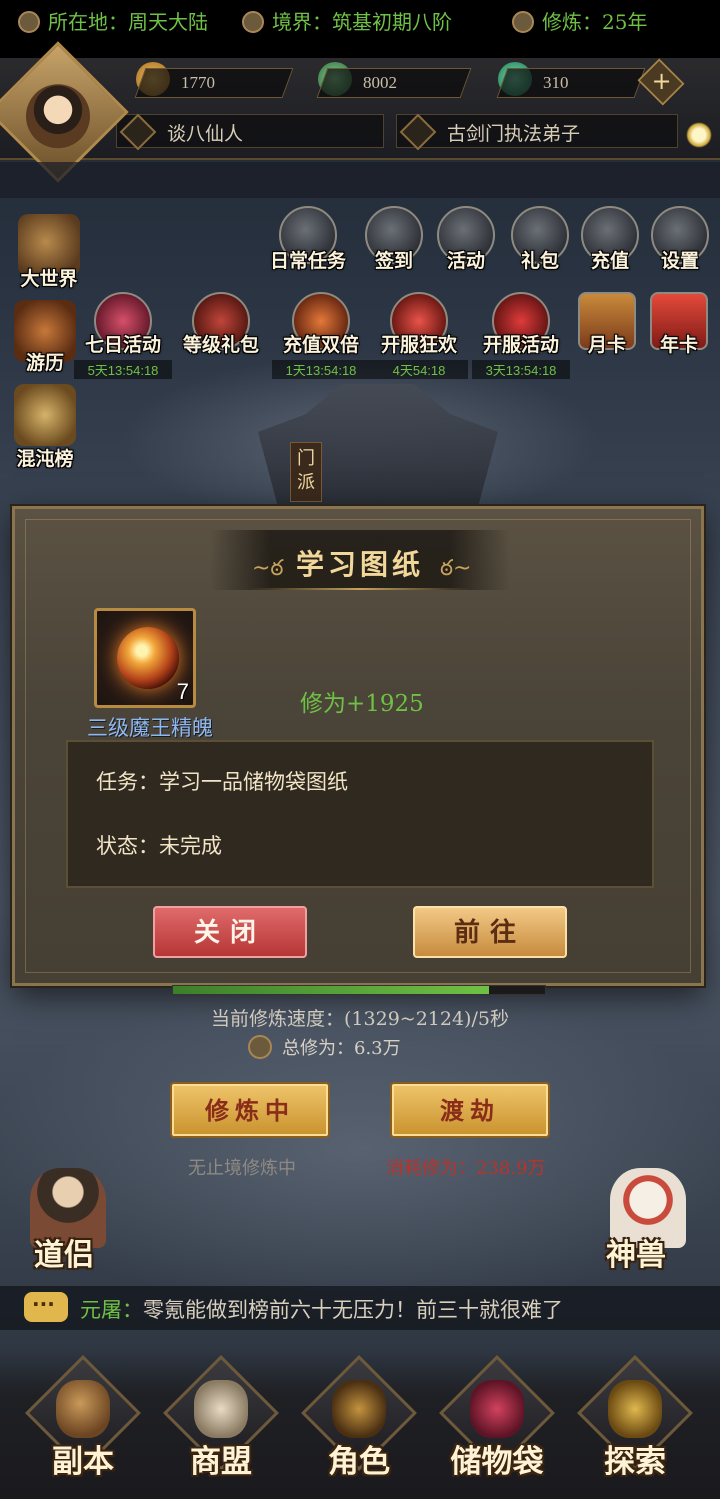 This screenshot has height=1499, width=720. I want to click on realm-info: 境界：筑基初期八阶, so click(347, 20).